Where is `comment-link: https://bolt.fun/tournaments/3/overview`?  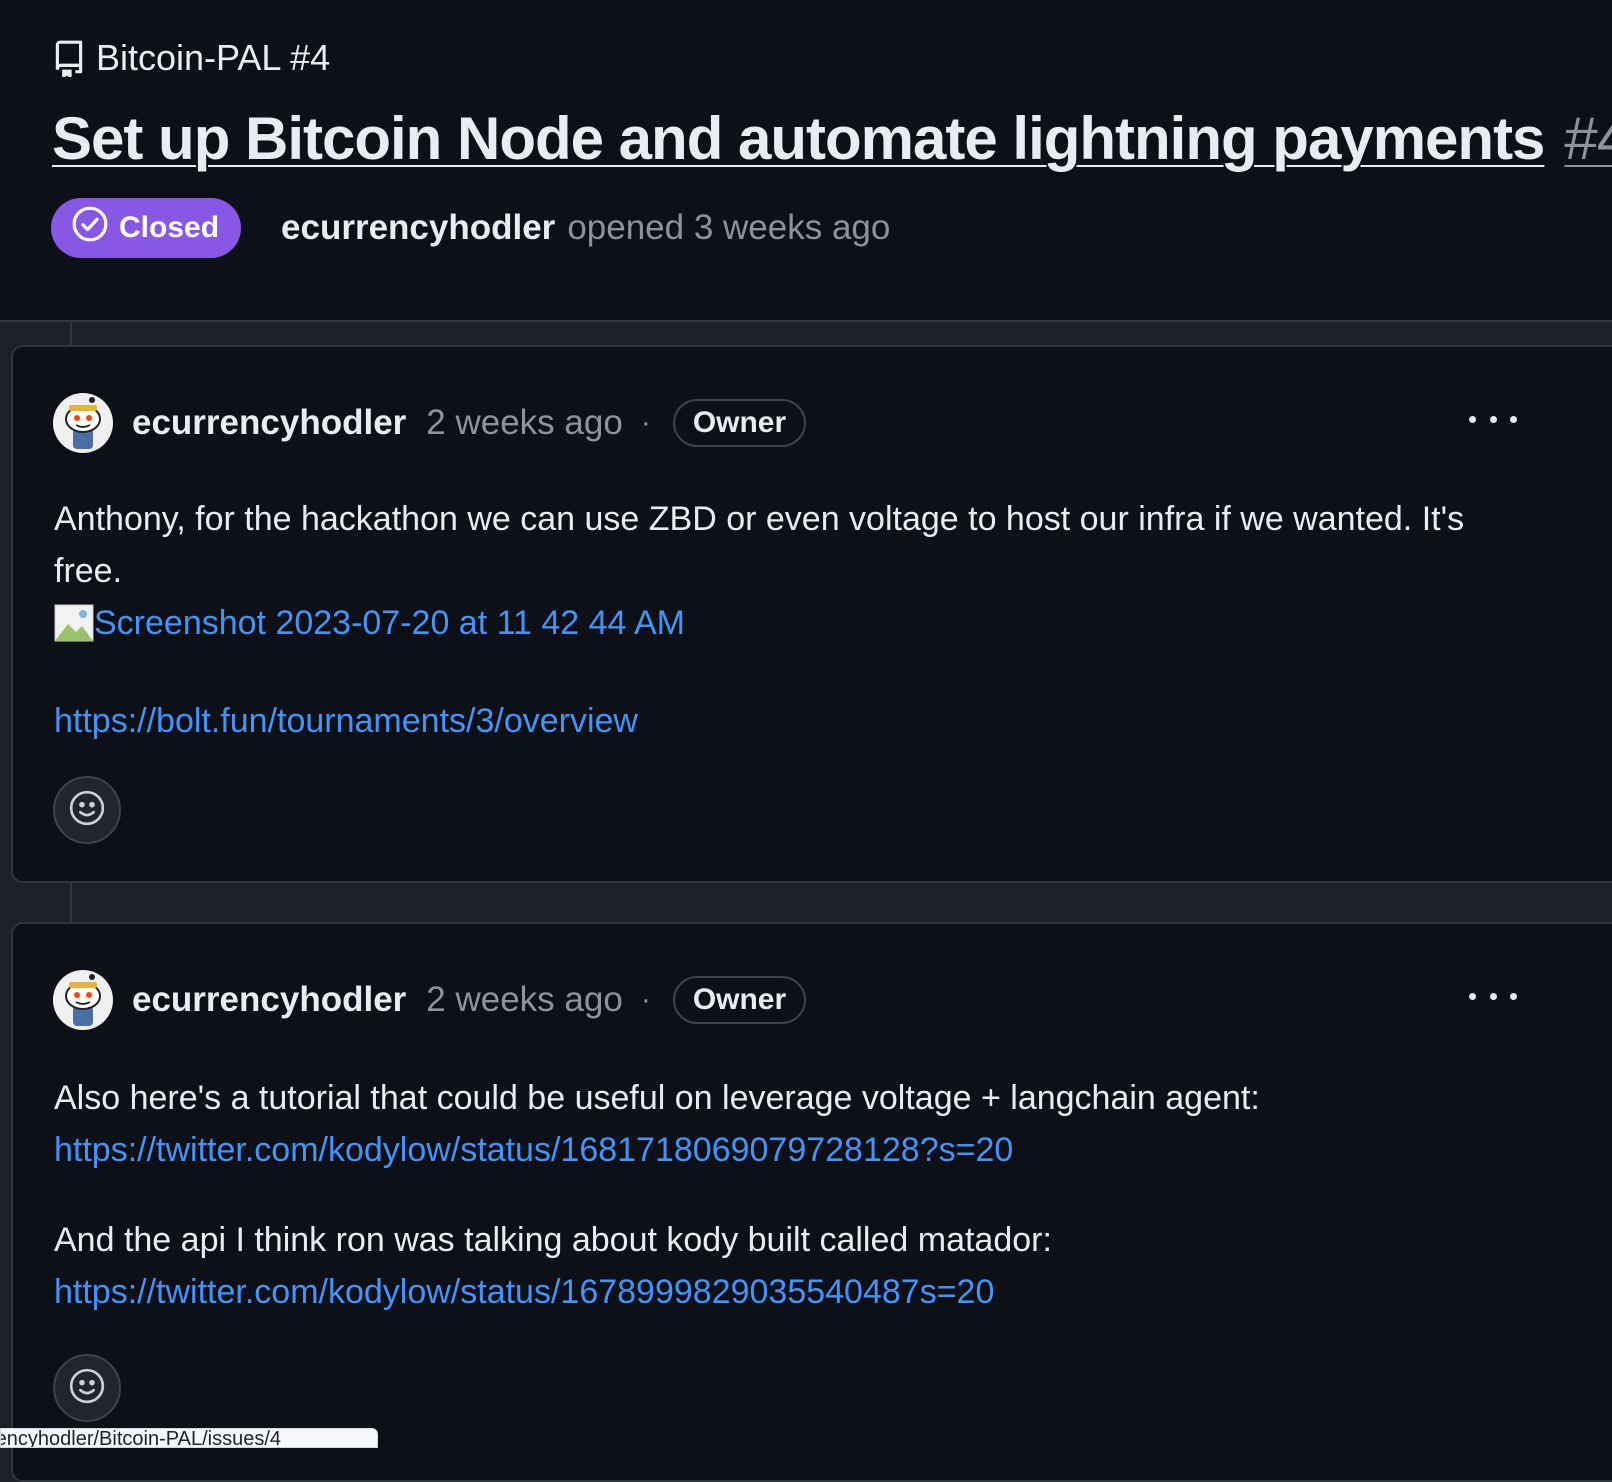 comment-link: https://bolt.fun/tournaments/3/overview is located at coordinates (346, 721).